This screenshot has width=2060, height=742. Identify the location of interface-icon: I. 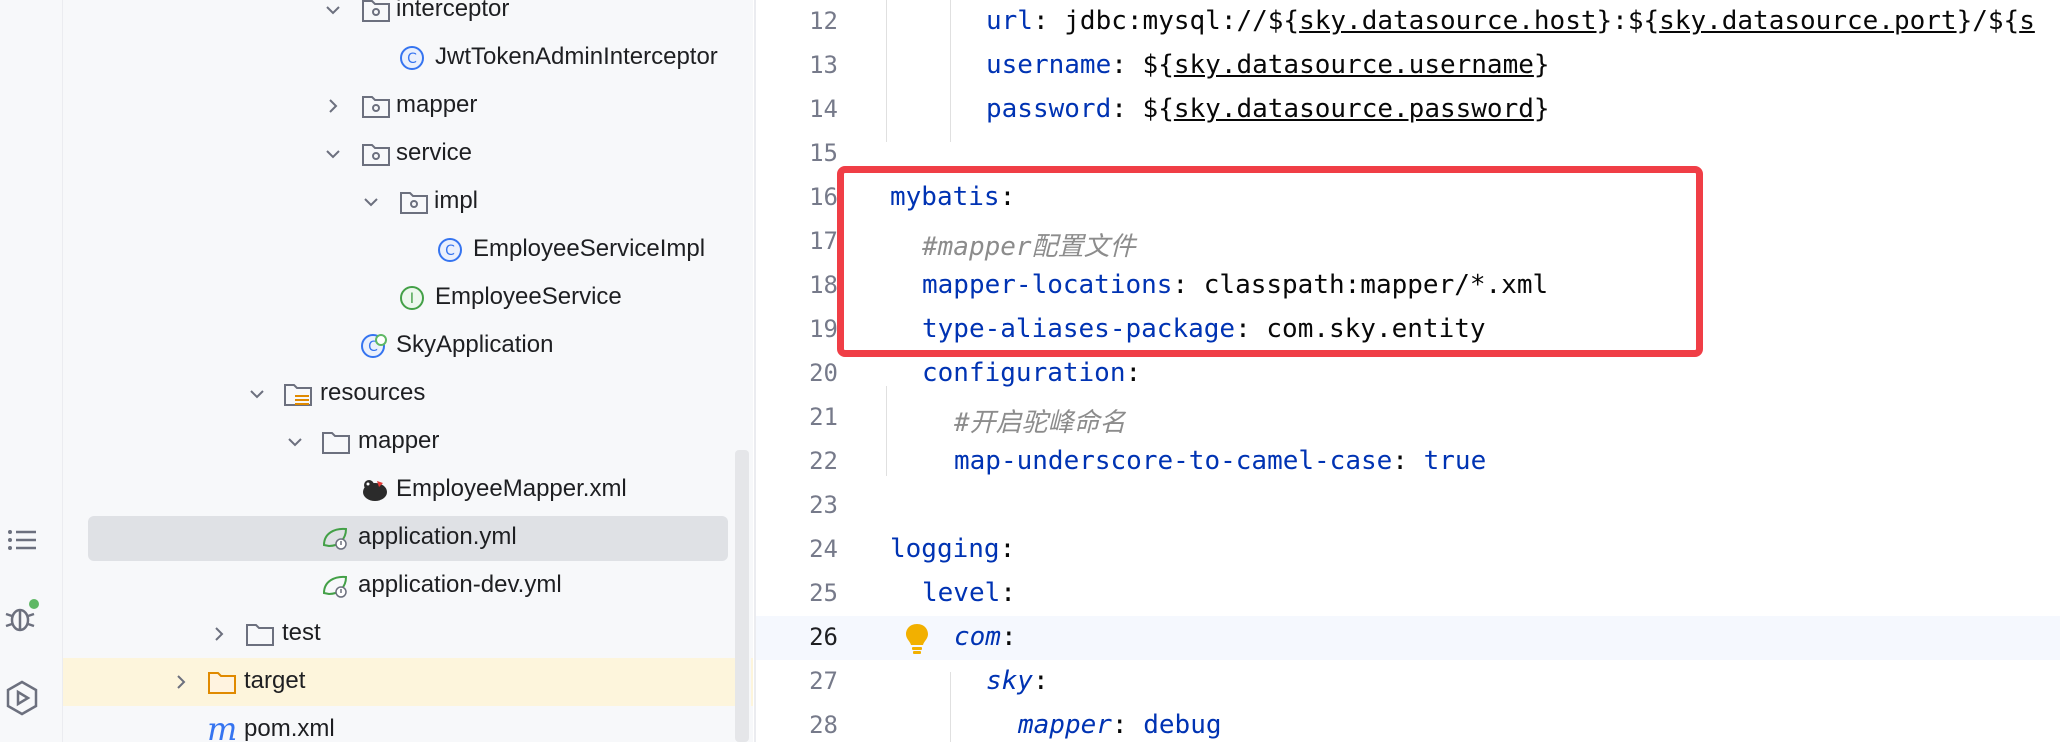
(412, 298).